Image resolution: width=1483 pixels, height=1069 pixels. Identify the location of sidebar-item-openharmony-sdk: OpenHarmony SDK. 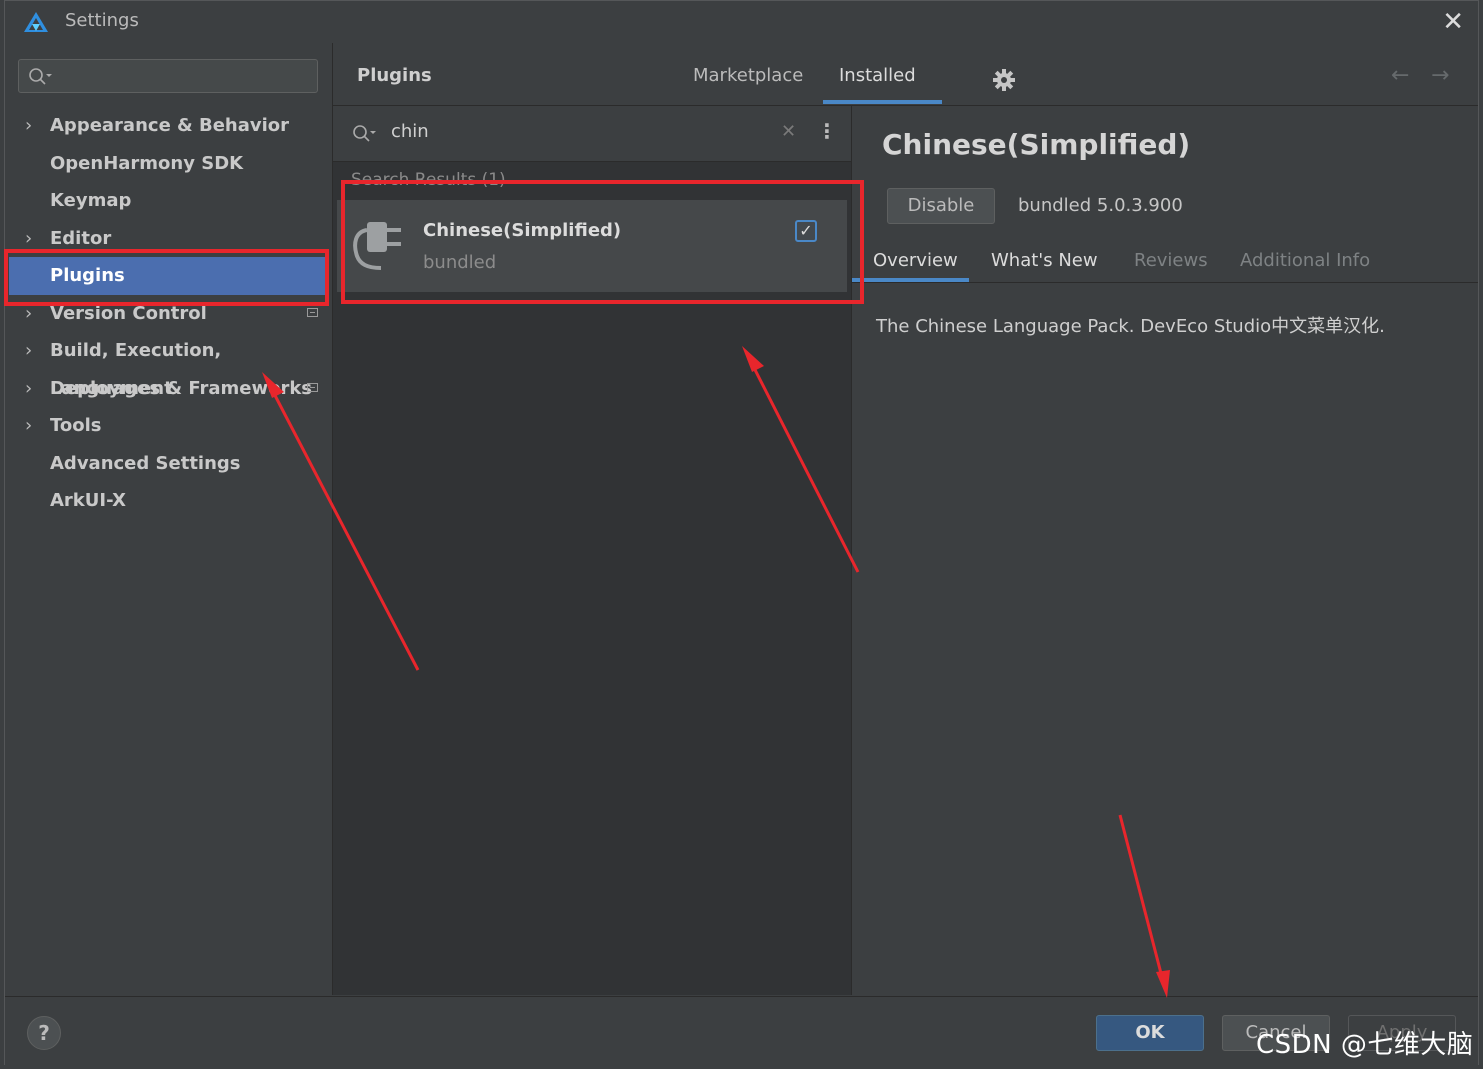
(168, 164).